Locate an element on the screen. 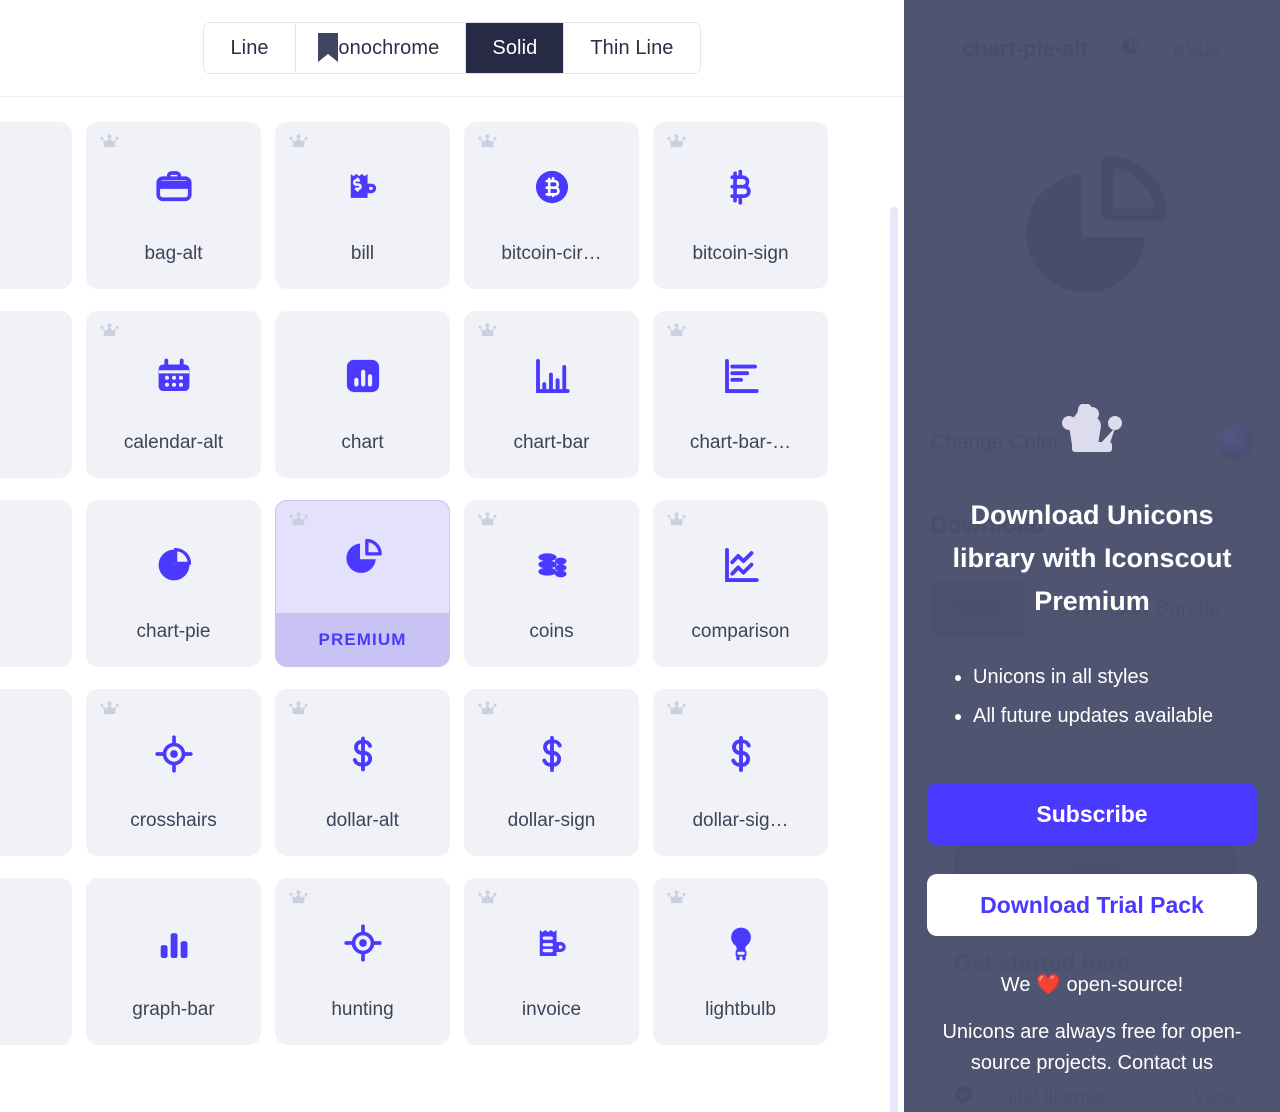 This screenshot has height=1112, width=1280. graph-bar-icon is located at coordinates (173, 938).